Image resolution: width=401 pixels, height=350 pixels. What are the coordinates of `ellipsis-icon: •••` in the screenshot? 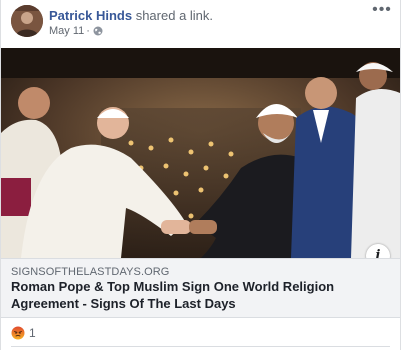 It's located at (382, 10).